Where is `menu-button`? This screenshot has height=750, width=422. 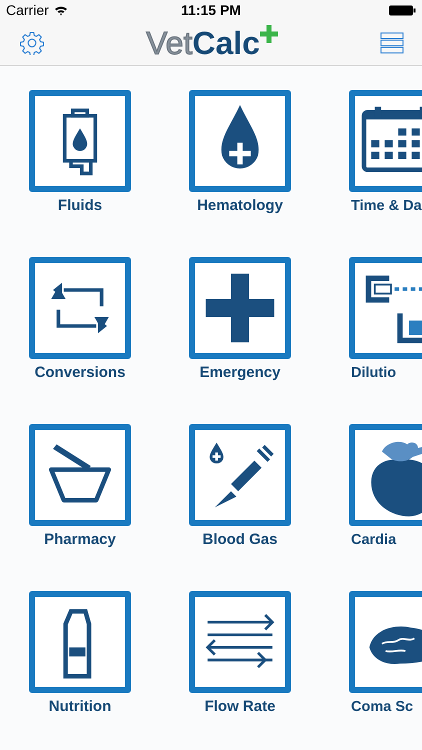
menu-button is located at coordinates (392, 42).